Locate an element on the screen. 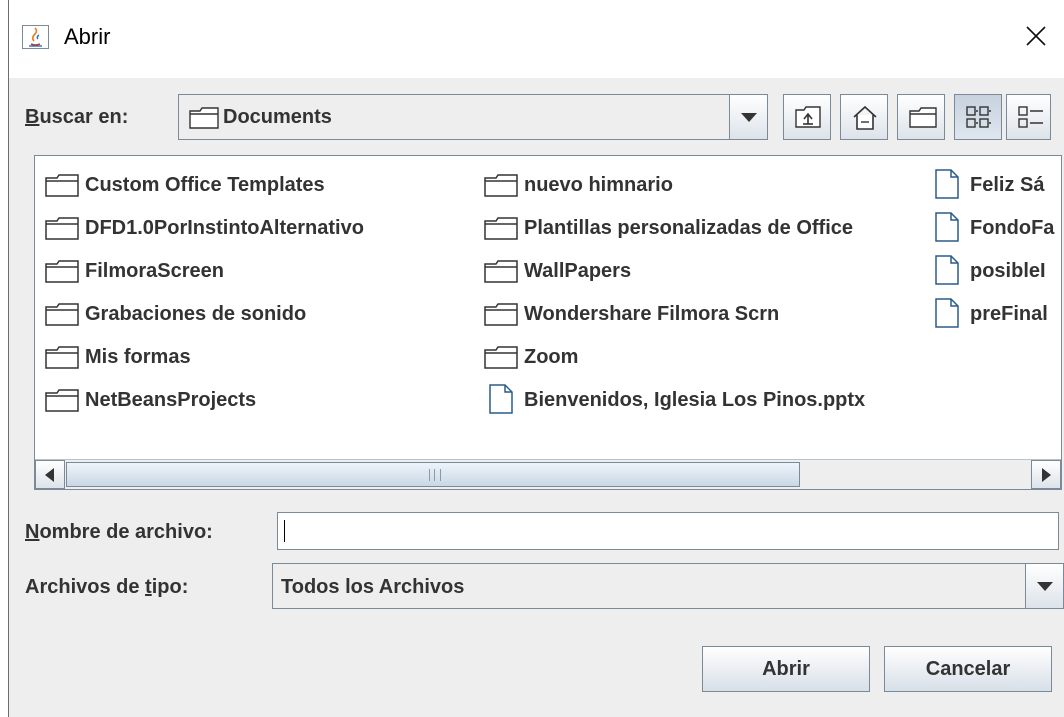 This screenshot has width=1064, height=717. file-name-text: Zoom is located at coordinates (551, 357).